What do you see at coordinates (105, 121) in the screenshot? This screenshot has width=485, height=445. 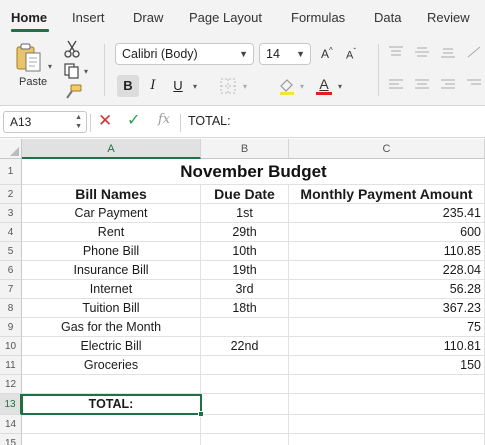 I see `cancel-entry-icon: ✕` at bounding box center [105, 121].